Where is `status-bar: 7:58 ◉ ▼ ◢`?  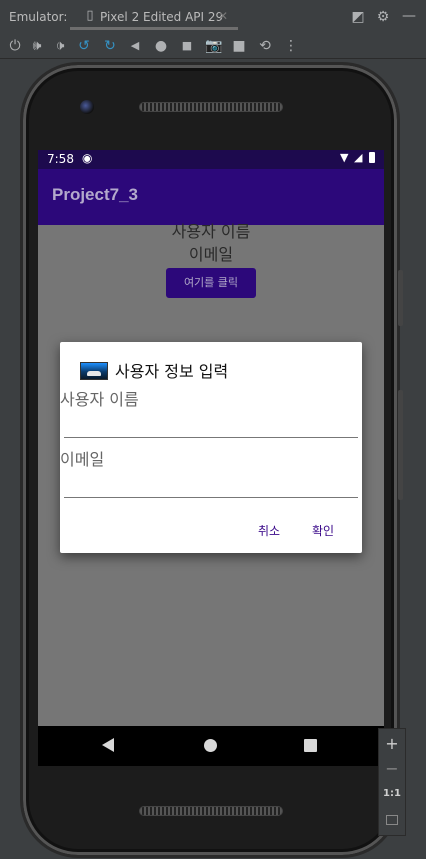
status-bar: 7:58 ◉ ▼ ◢ is located at coordinates (211, 159).